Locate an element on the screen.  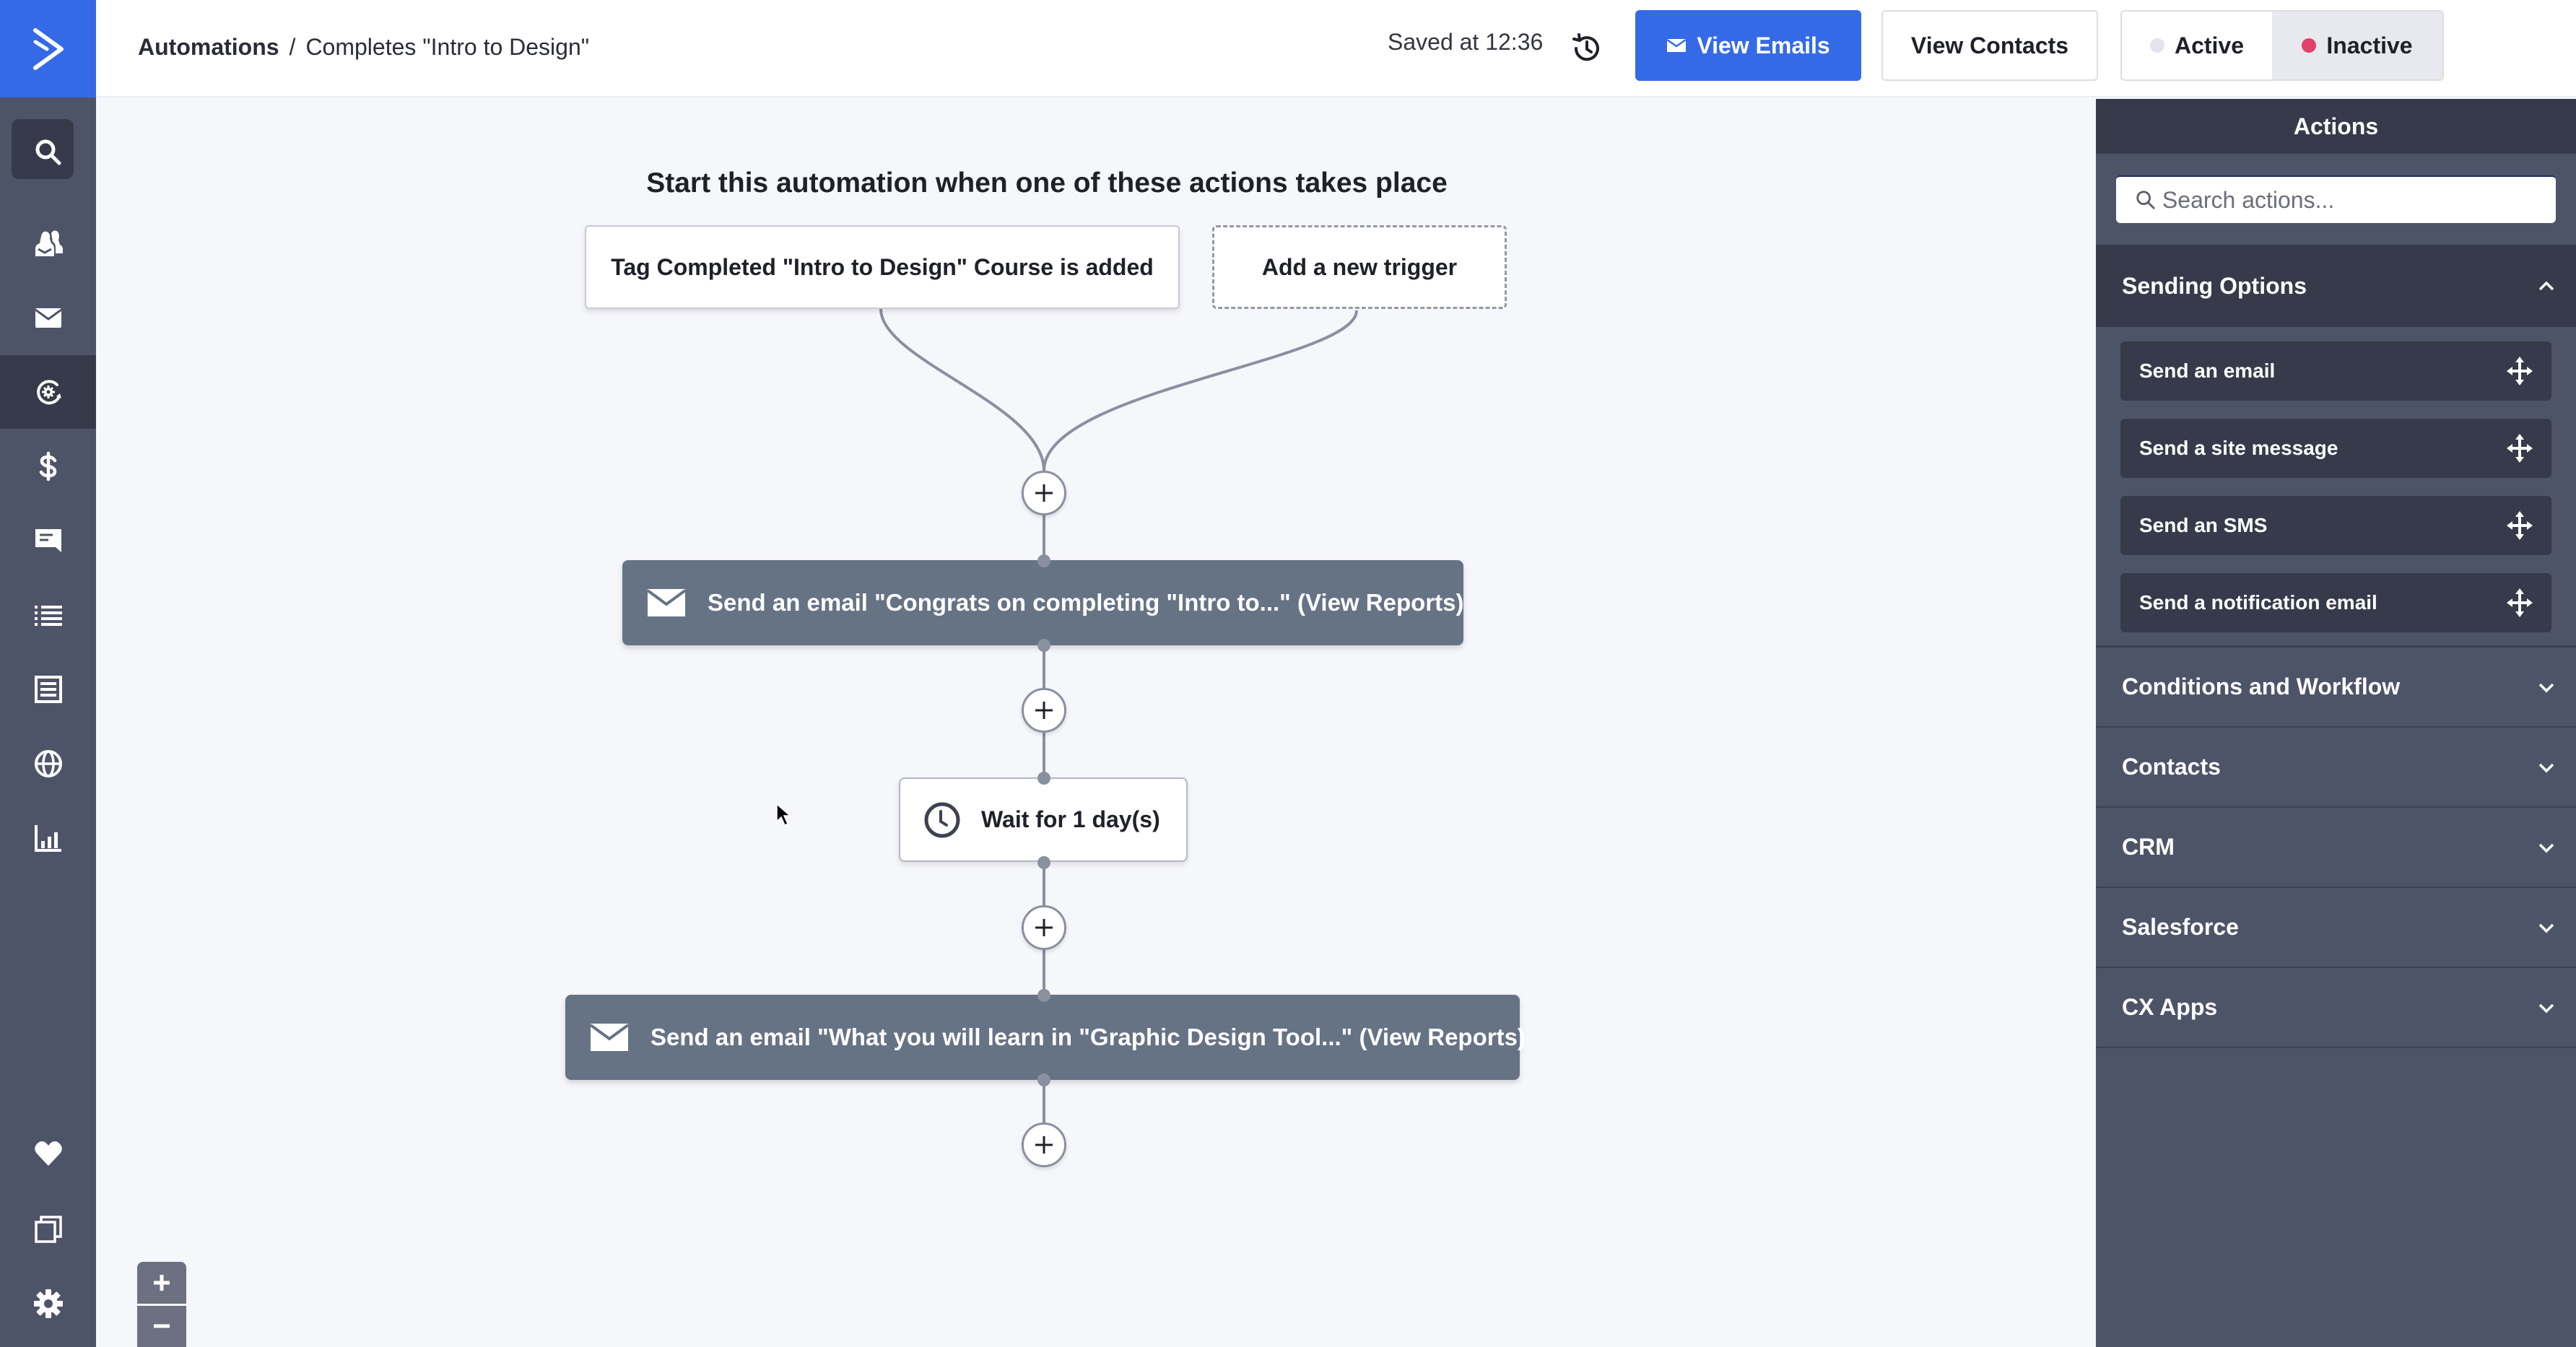
globe-icon is located at coordinates (48, 763).